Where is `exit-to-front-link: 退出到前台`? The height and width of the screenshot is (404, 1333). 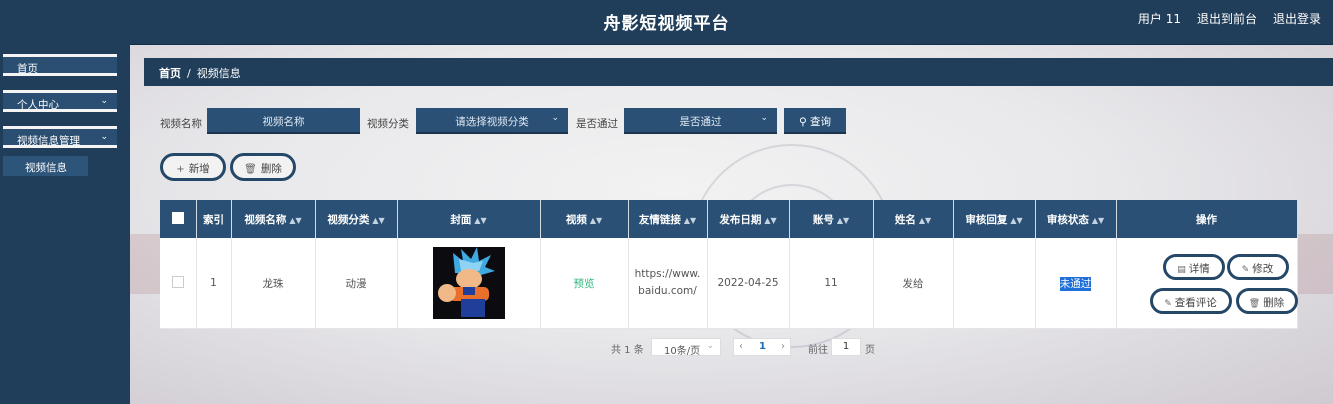
exit-to-front-link: 退出到前台 is located at coordinates (1227, 18).